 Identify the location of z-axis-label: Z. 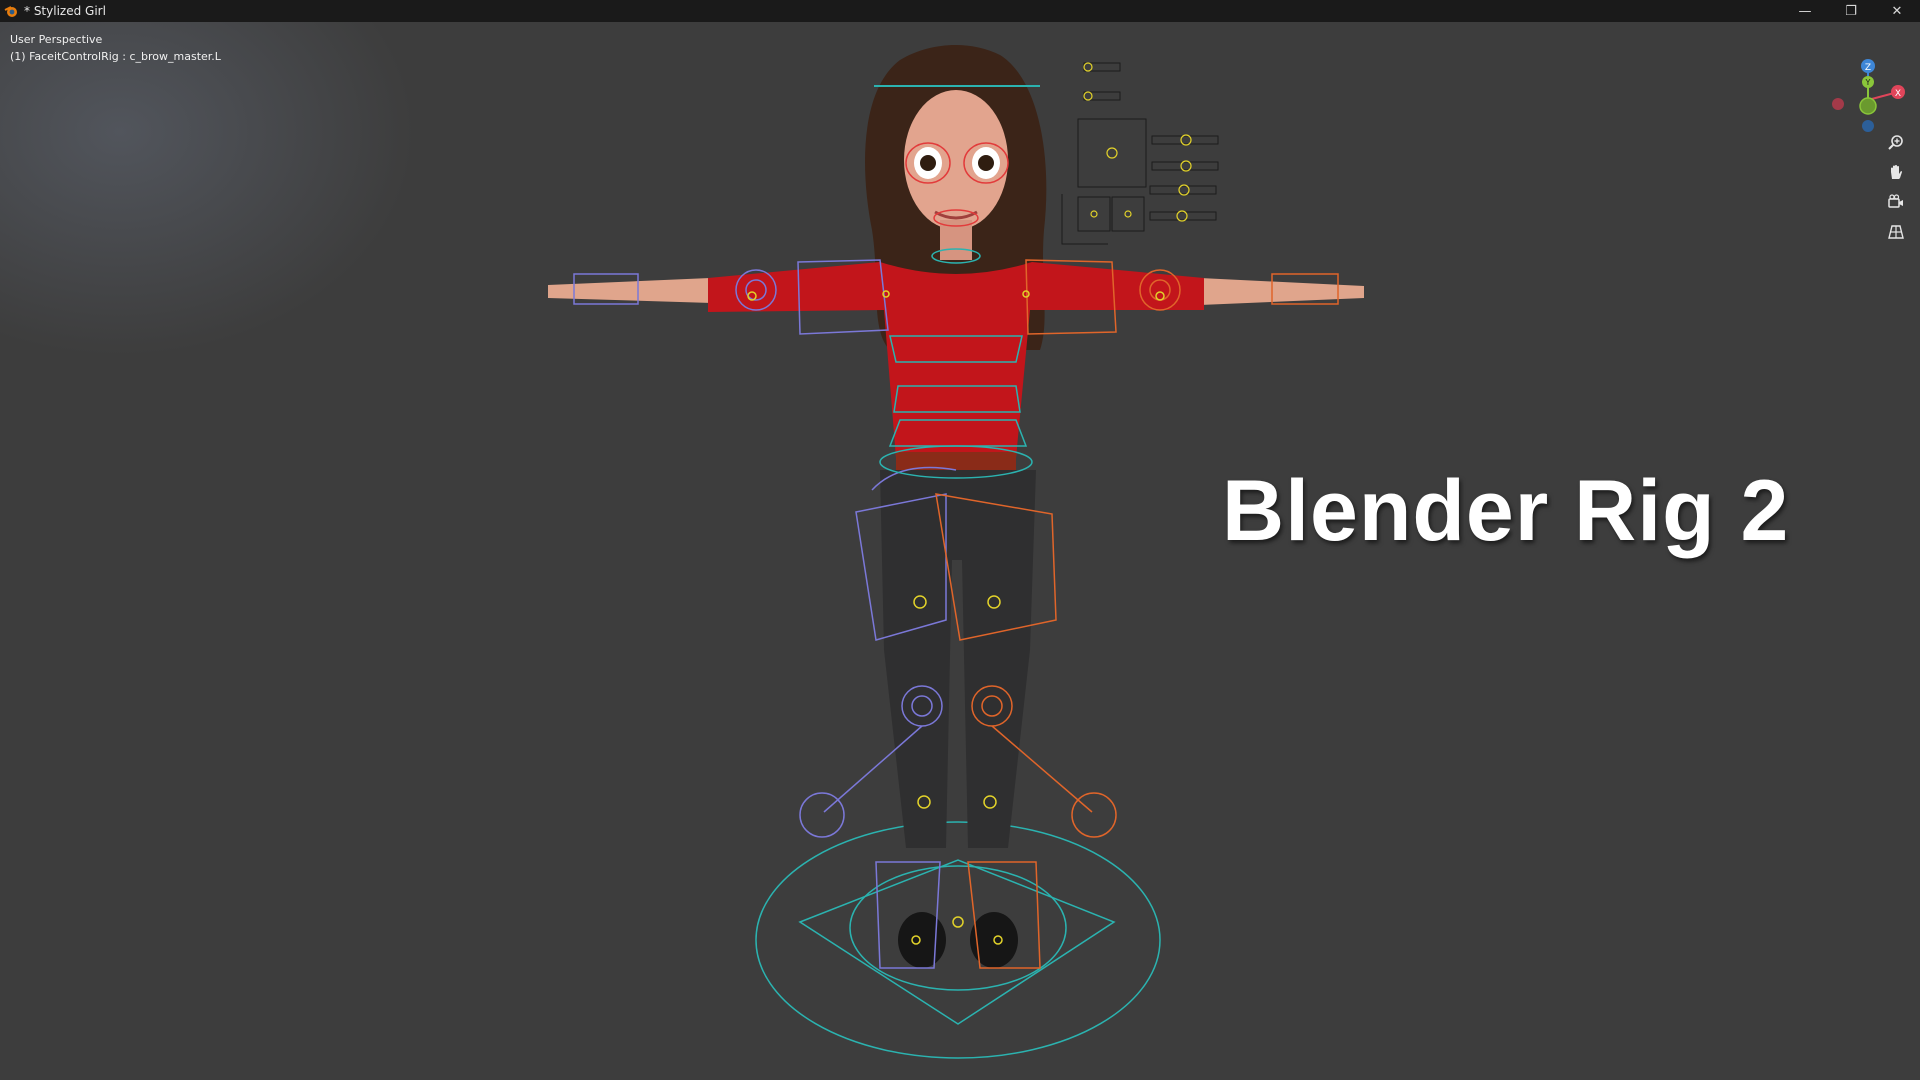
(1868, 68).